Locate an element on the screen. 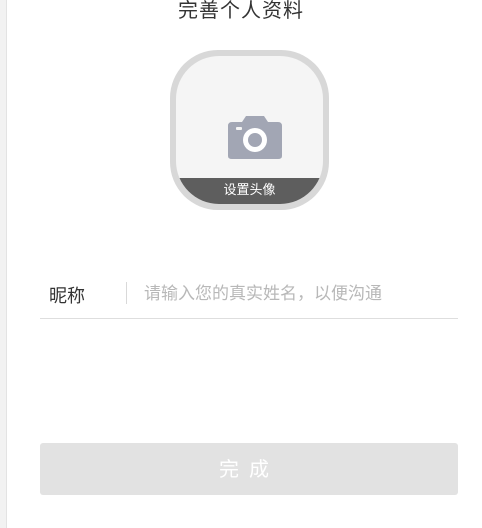 This screenshot has height=528, width=482. nickname-field-row: 昵称 is located at coordinates (249, 295).